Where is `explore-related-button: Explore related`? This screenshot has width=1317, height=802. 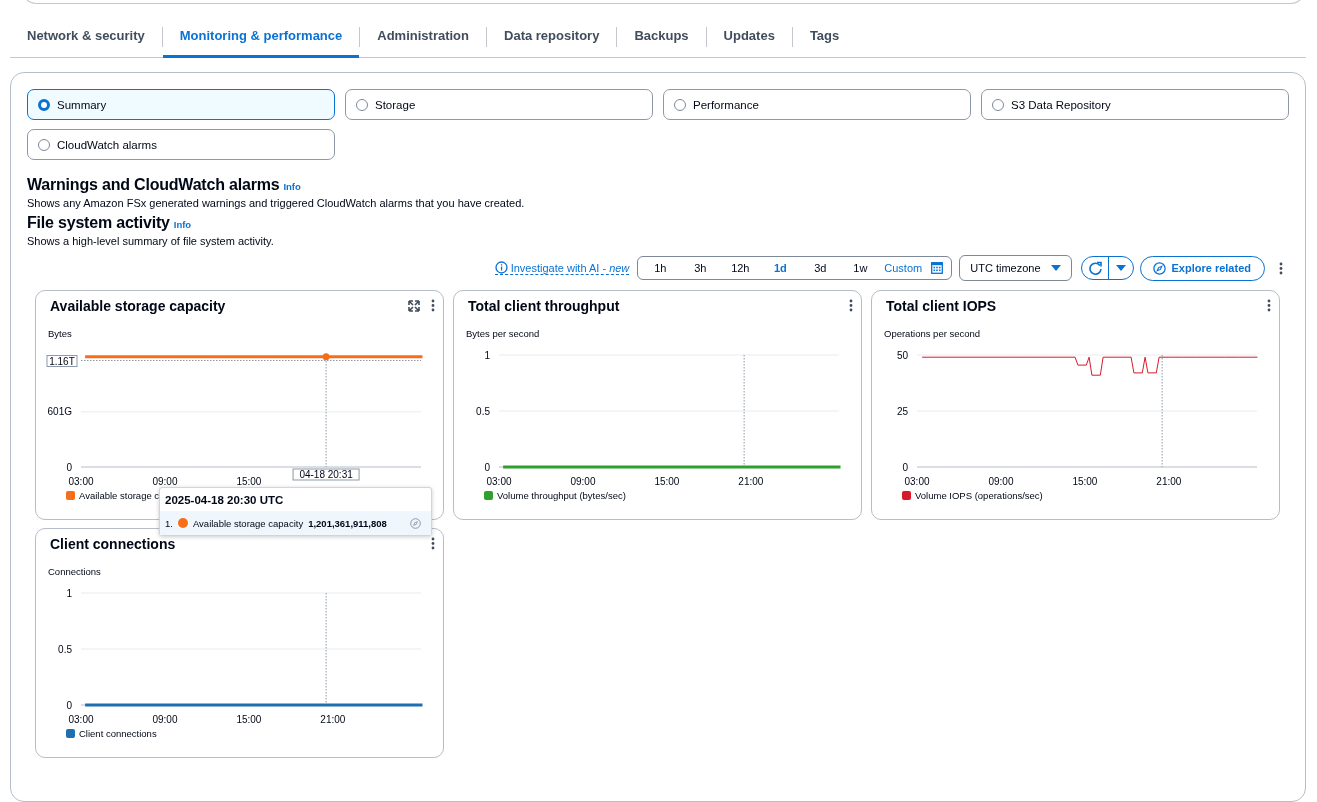 explore-related-button: Explore related is located at coordinates (1202, 268).